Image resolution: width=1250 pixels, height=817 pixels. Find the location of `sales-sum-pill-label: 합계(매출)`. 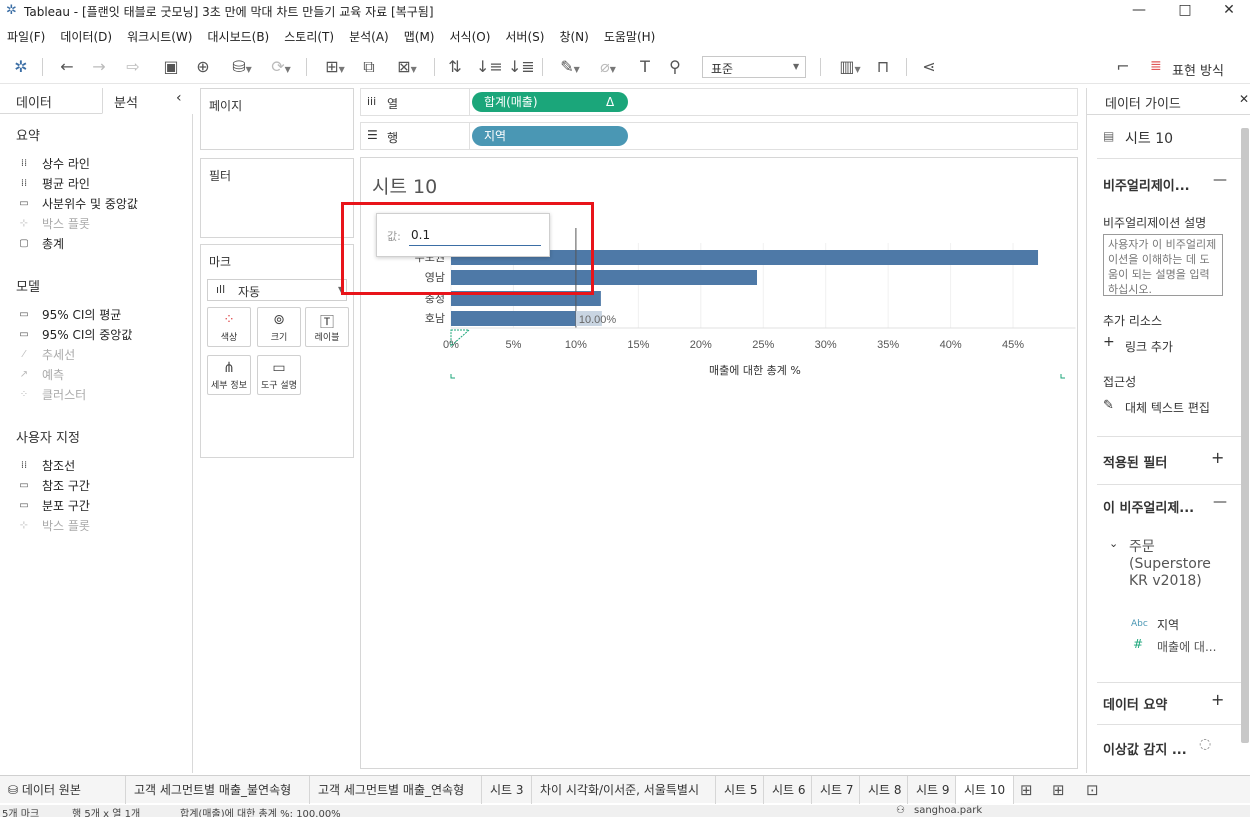

sales-sum-pill-label: 합계(매출) is located at coordinates (511, 102).